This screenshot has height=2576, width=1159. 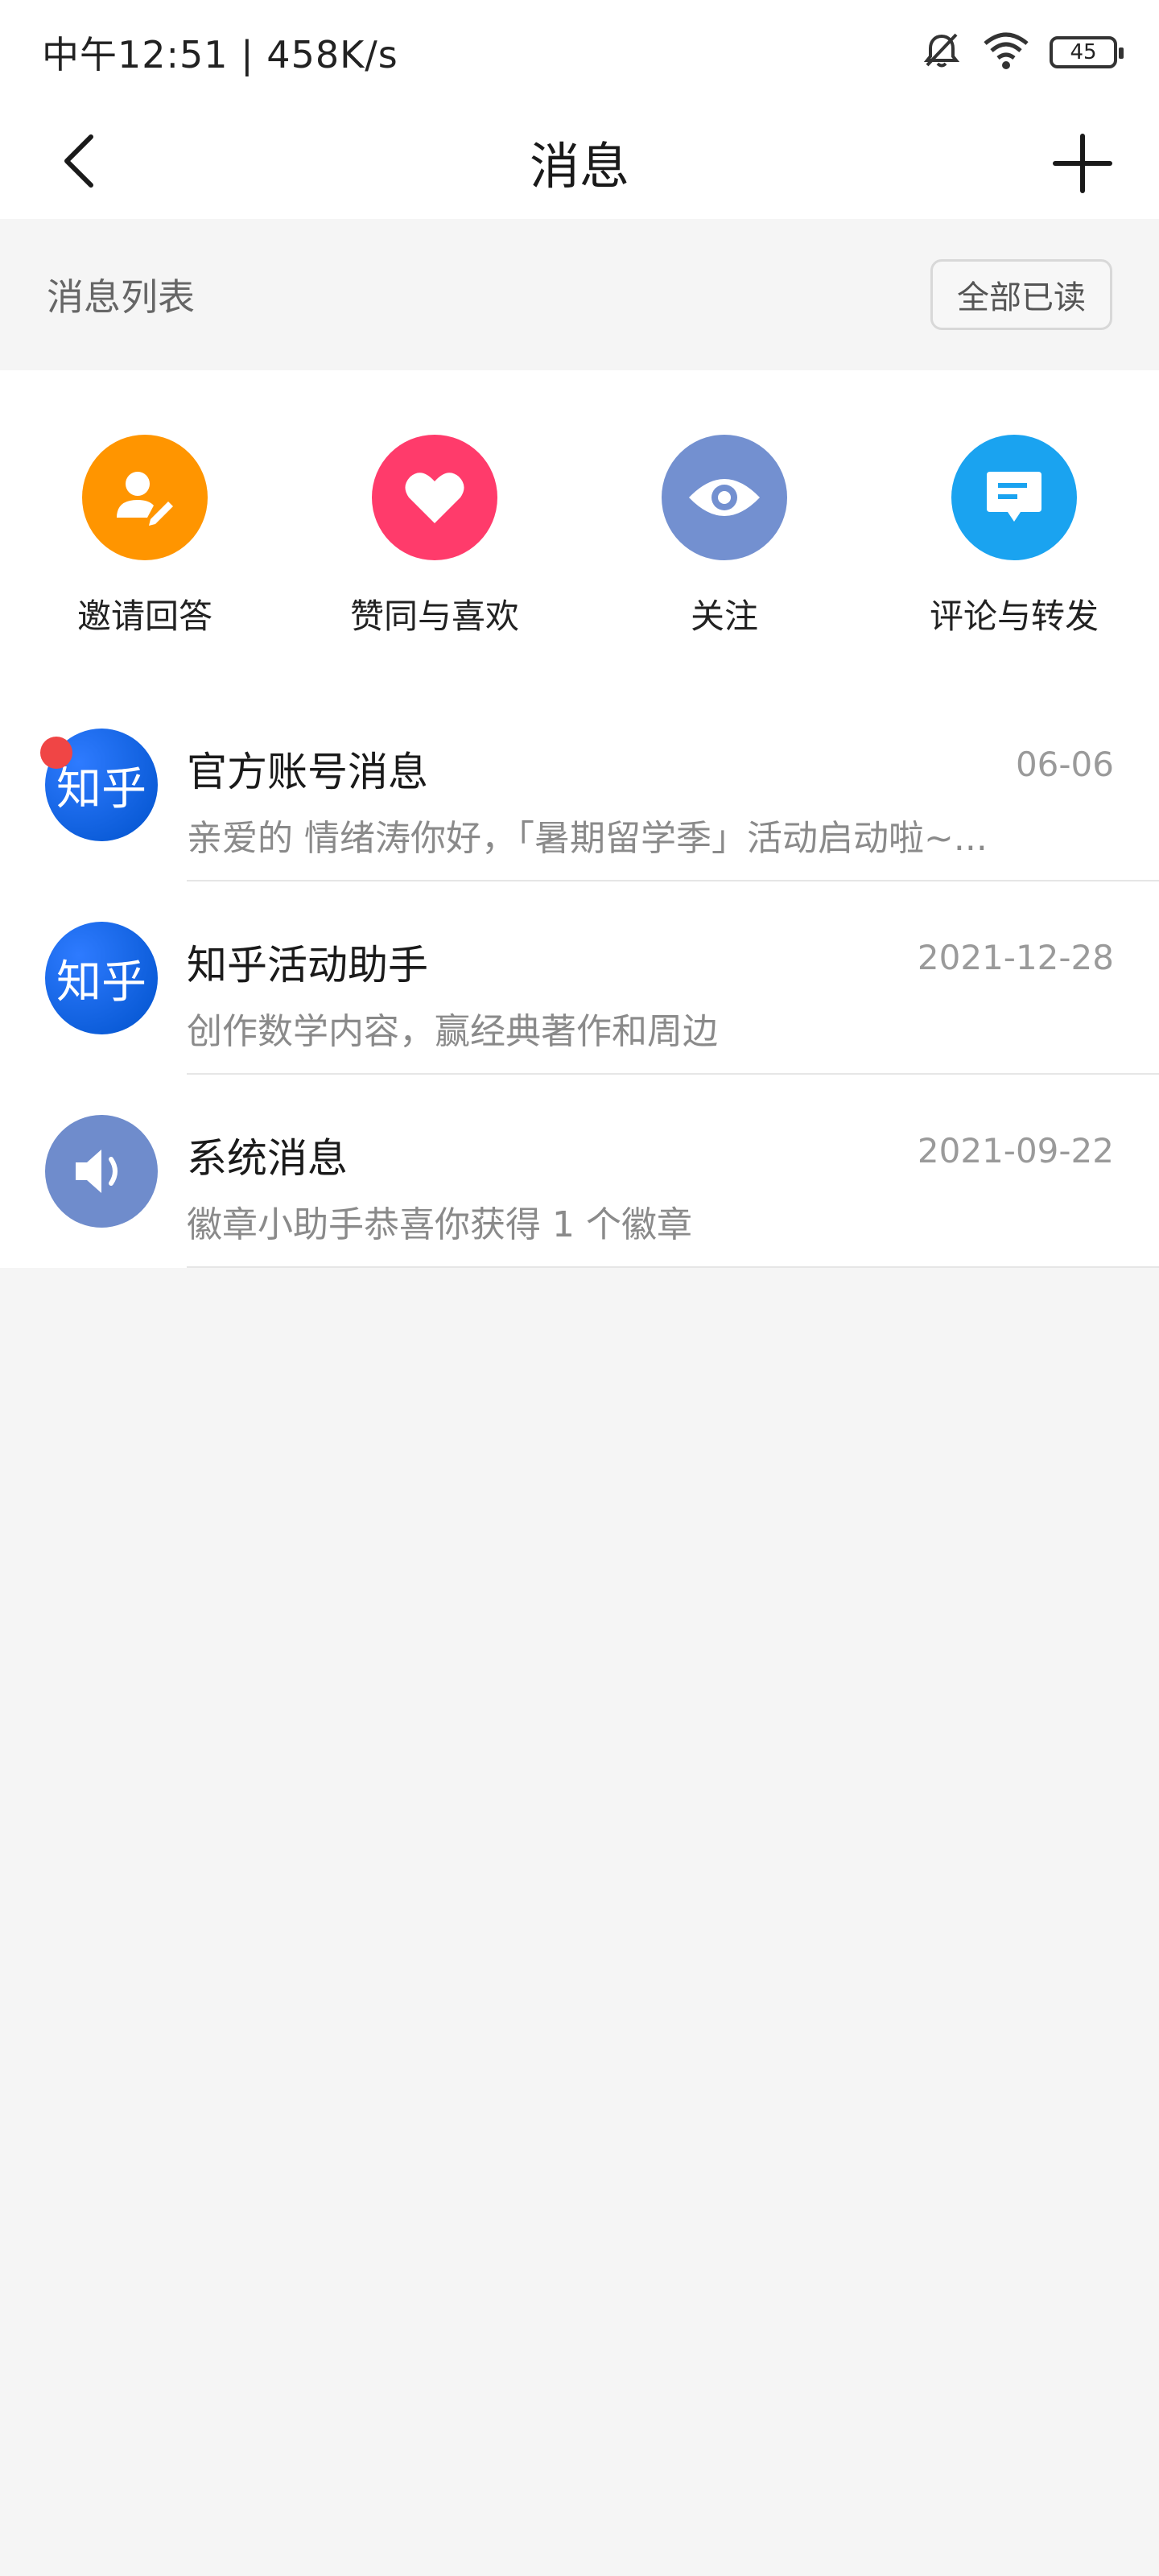 I want to click on category-comments: 评论与转发, so click(x=1014, y=536).